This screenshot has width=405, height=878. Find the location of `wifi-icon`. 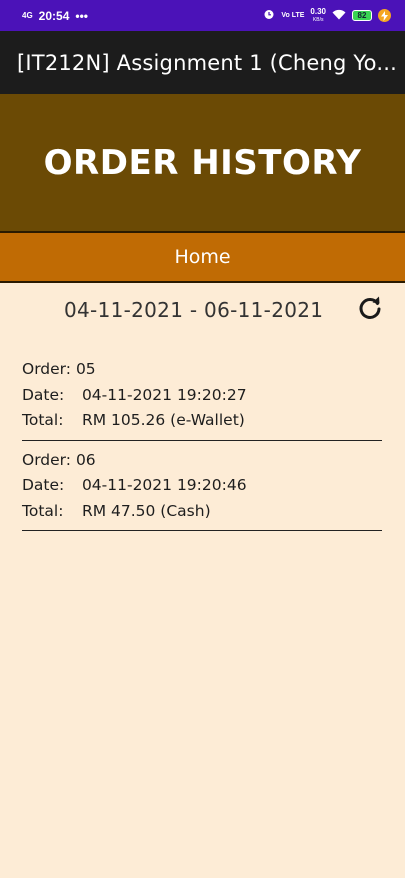

wifi-icon is located at coordinates (339, 16).